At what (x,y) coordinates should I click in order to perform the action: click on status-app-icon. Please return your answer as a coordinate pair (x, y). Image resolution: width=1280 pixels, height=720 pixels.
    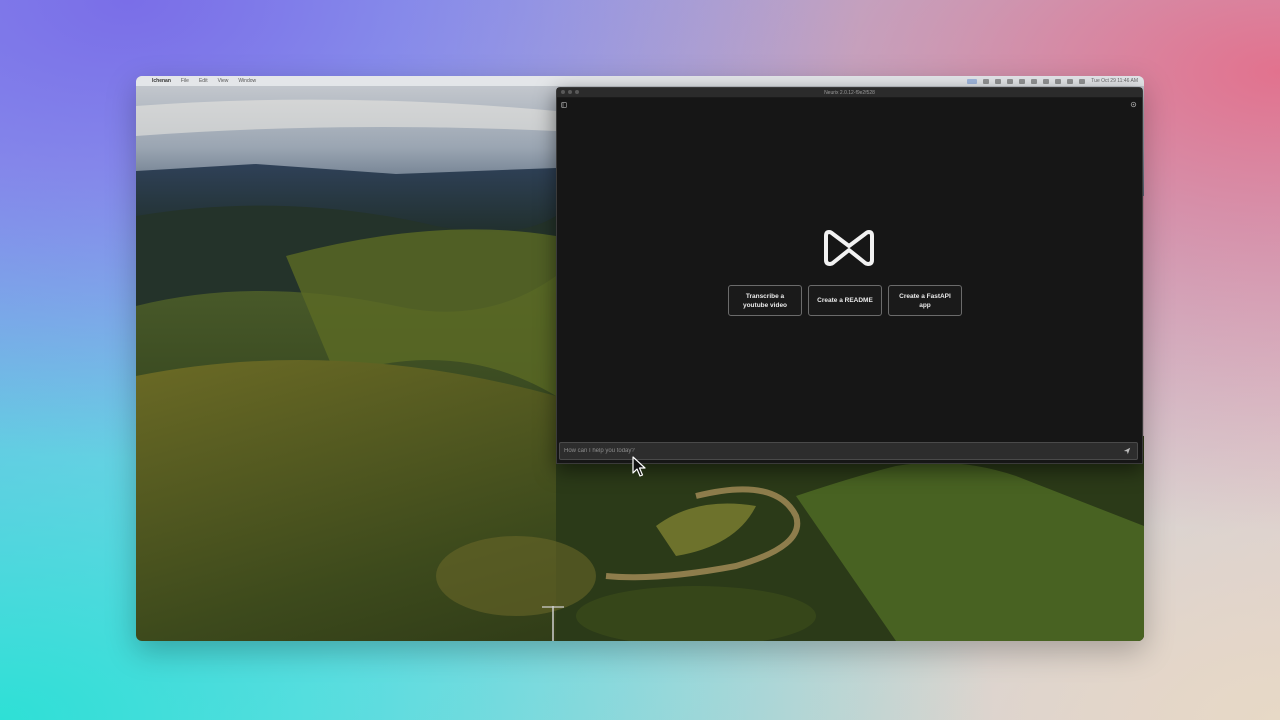
    Looking at the image, I should click on (972, 81).